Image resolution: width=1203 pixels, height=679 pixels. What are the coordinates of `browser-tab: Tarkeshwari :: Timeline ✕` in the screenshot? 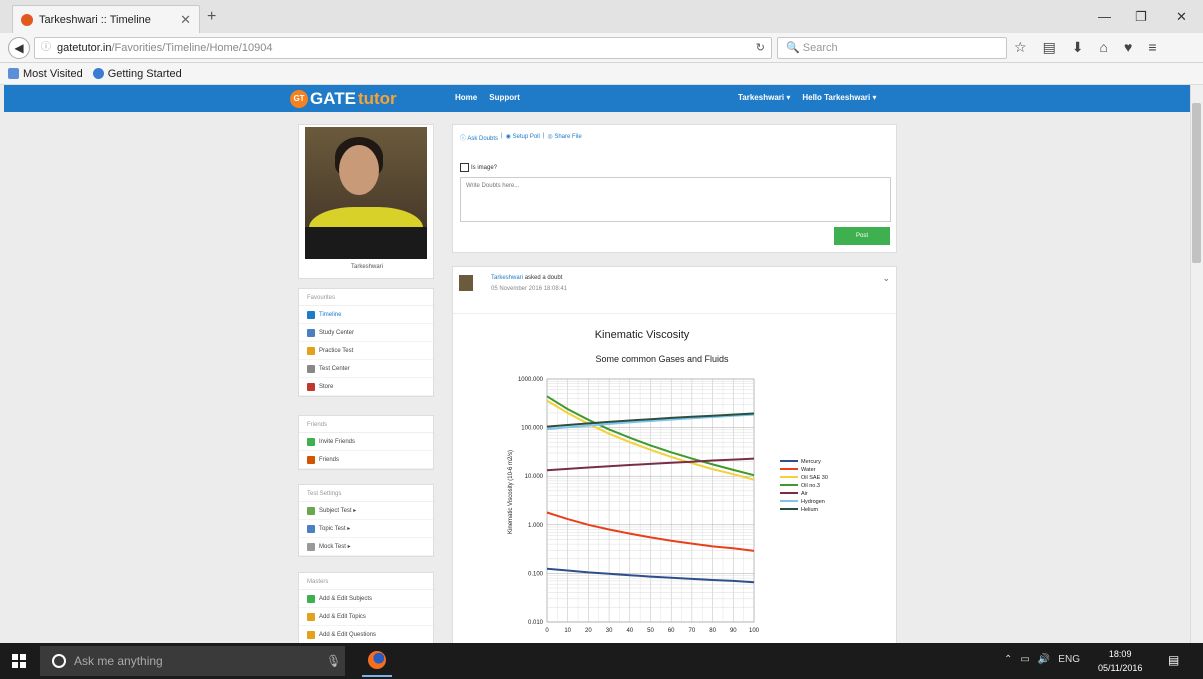 It's located at (106, 19).